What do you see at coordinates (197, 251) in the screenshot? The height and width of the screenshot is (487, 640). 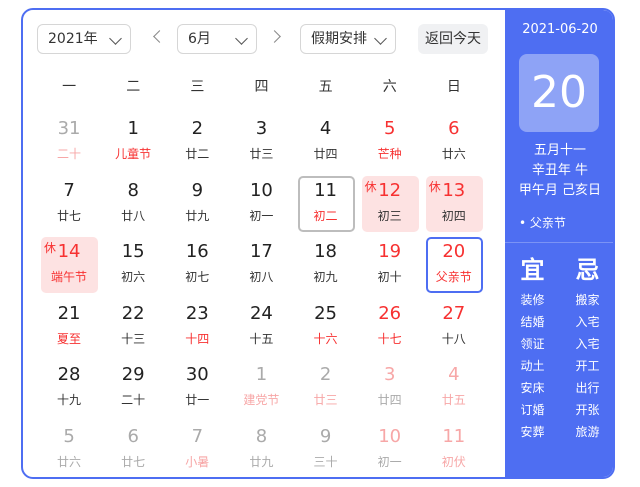 I see `day-number: 16` at bounding box center [197, 251].